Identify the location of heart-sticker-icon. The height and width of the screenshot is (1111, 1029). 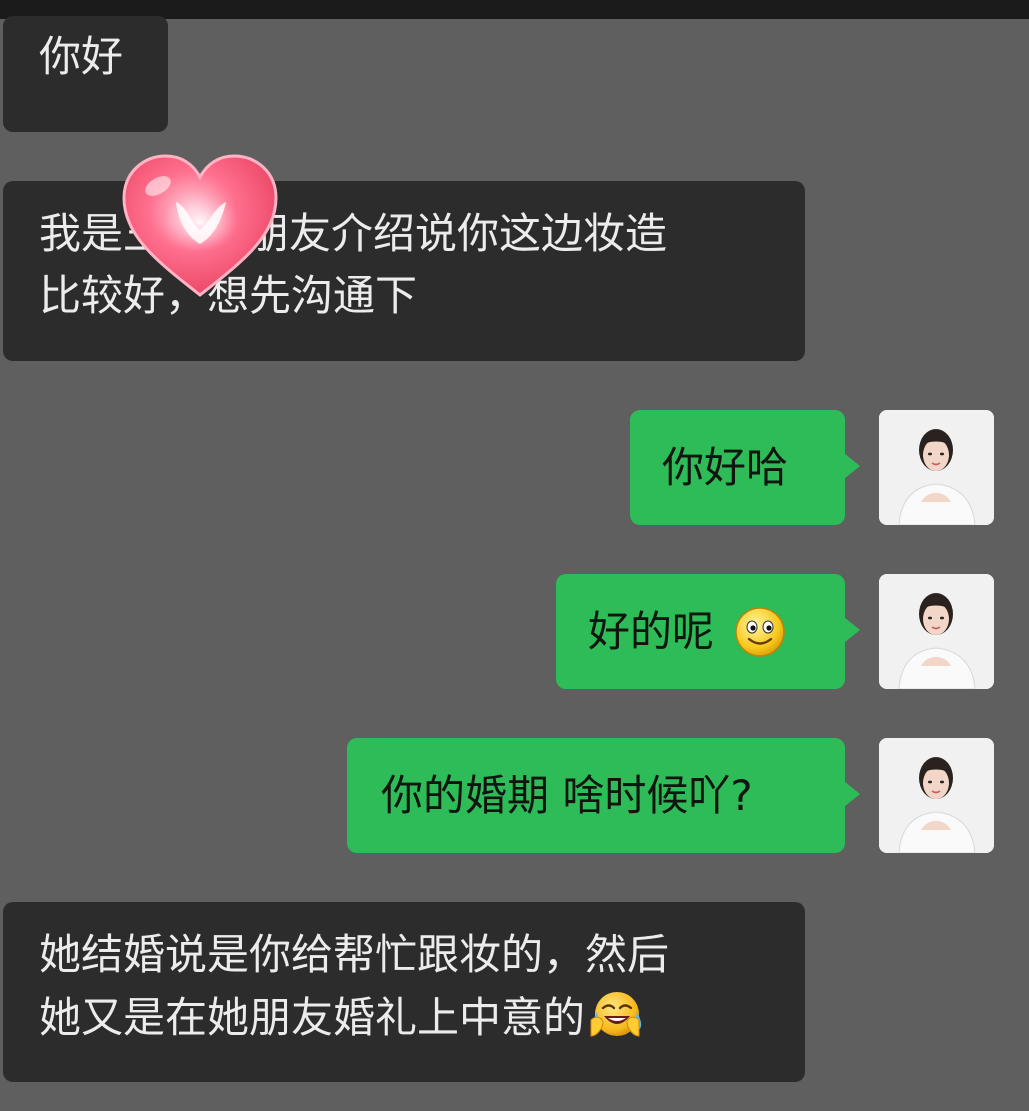
(200, 225).